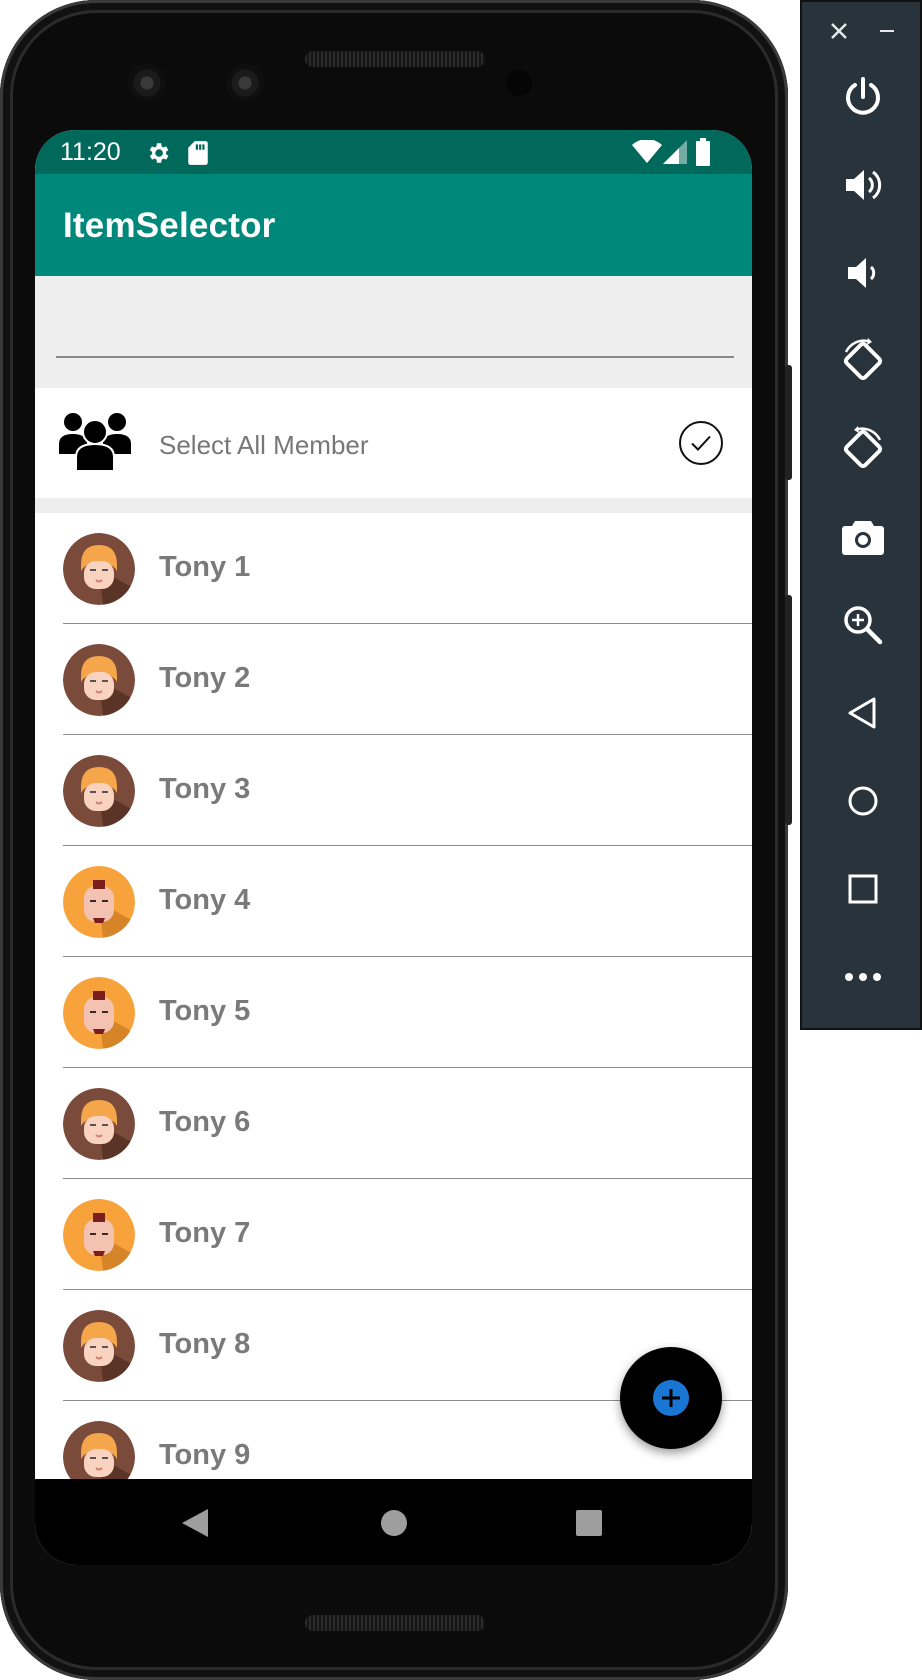 This screenshot has height=1680, width=922. What do you see at coordinates (675, 152) in the screenshot?
I see `cell-signal-icon` at bounding box center [675, 152].